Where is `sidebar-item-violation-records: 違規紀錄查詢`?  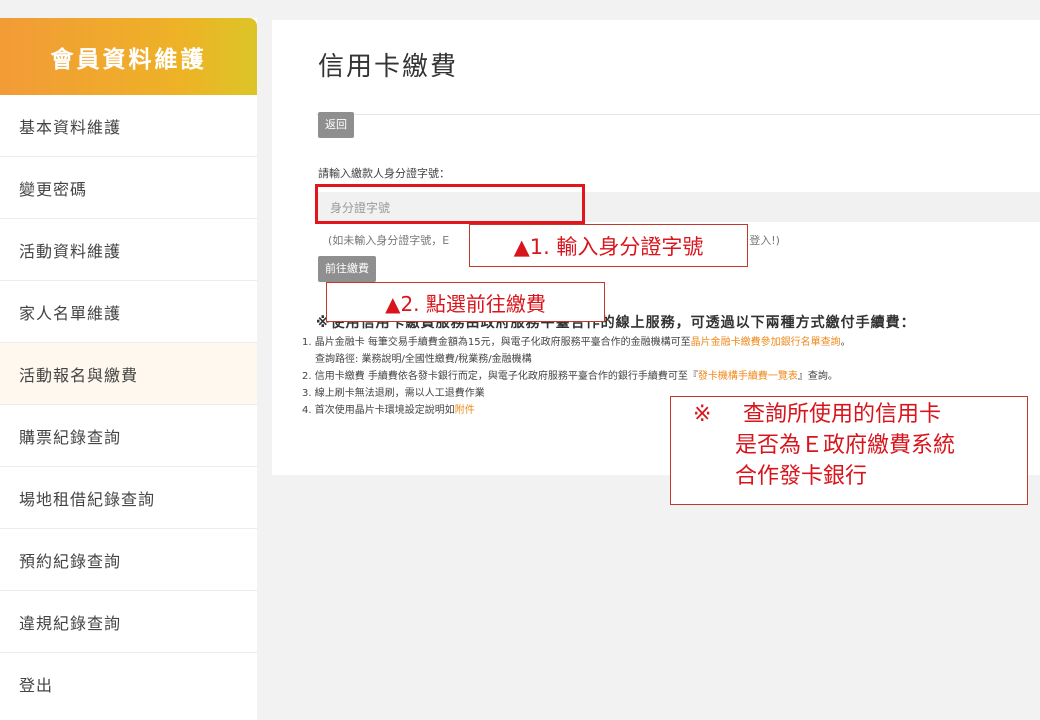
sidebar-item-violation-records: 違規紀錄查詢 is located at coordinates (128, 622).